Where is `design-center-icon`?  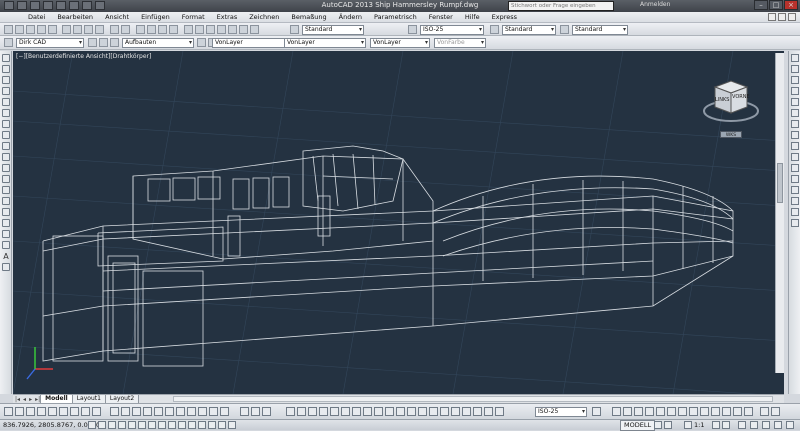 design-center-icon is located at coordinates (199, 29).